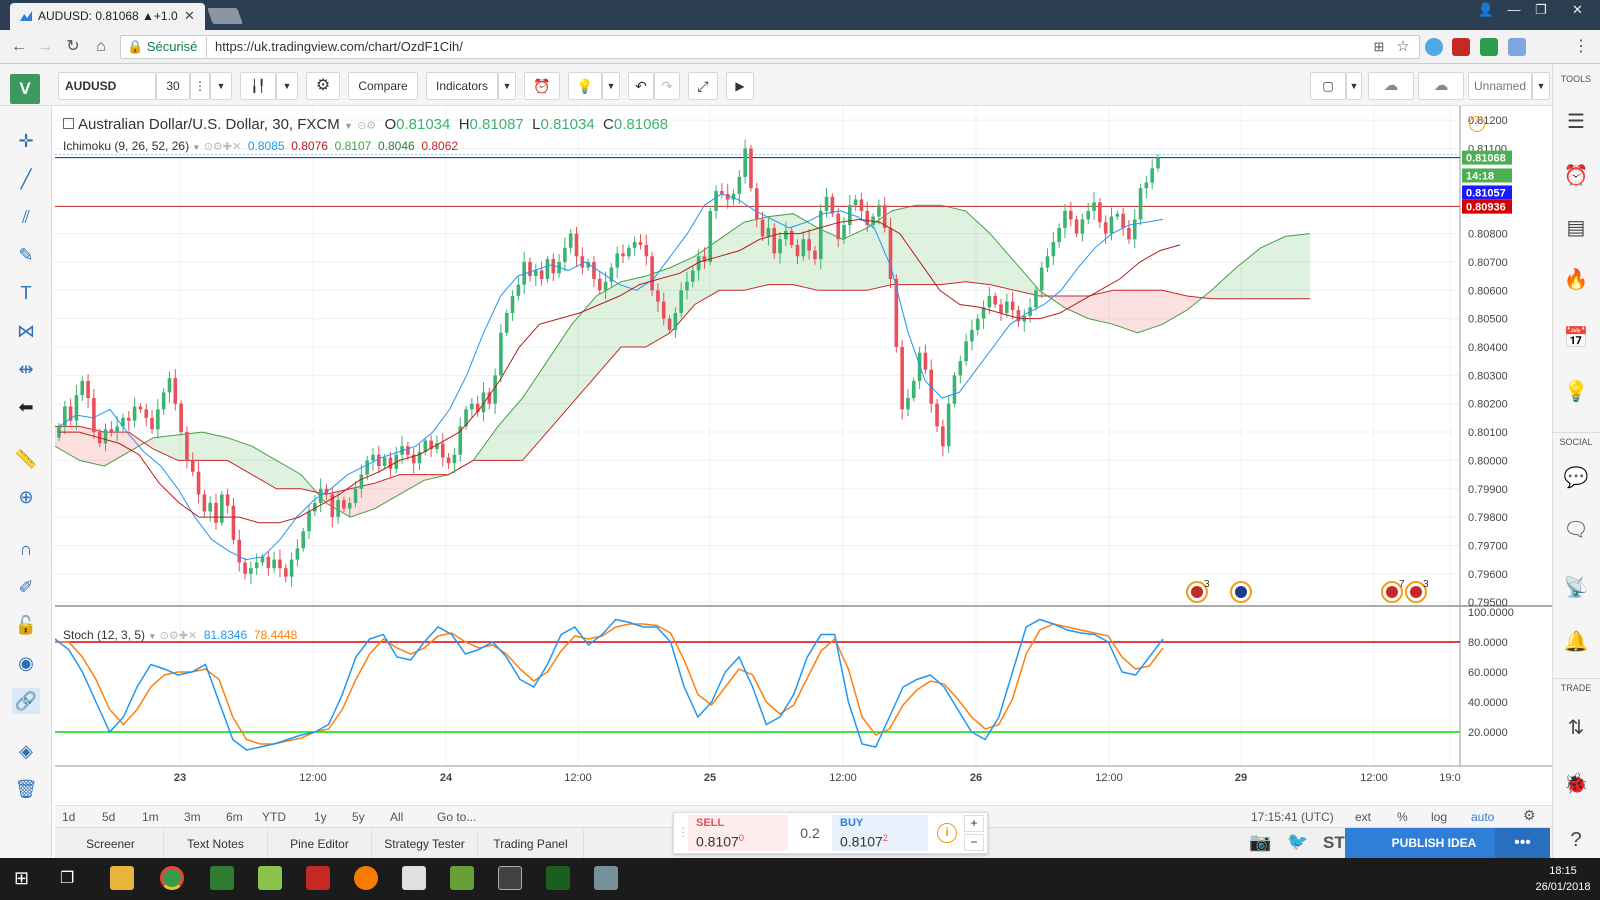  What do you see at coordinates (1477, 124) in the screenshot?
I see `warning-info-icon: !` at bounding box center [1477, 124].